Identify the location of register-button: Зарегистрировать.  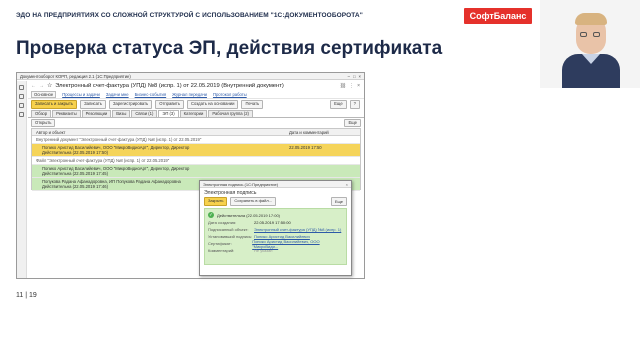
(131, 104).